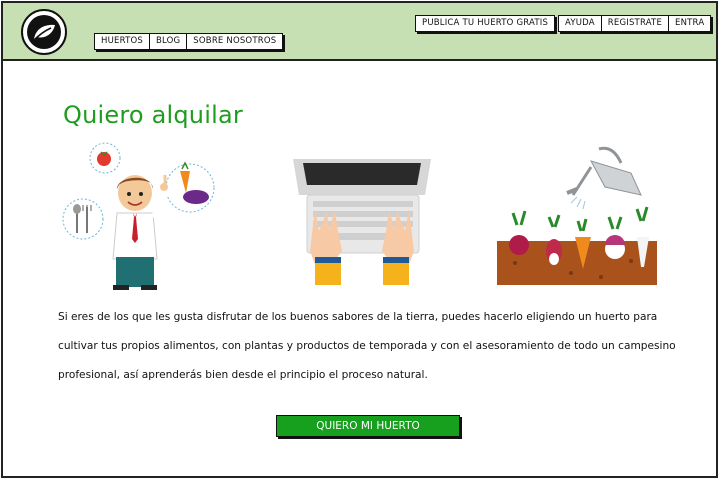  What do you see at coordinates (138, 216) in the screenshot?
I see `man-thinking-about-produce-icon` at bounding box center [138, 216].